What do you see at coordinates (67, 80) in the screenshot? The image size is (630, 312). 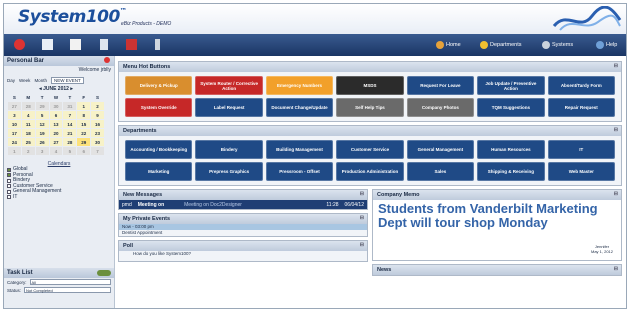 I see `new-event-button: NEW EVENT` at bounding box center [67, 80].